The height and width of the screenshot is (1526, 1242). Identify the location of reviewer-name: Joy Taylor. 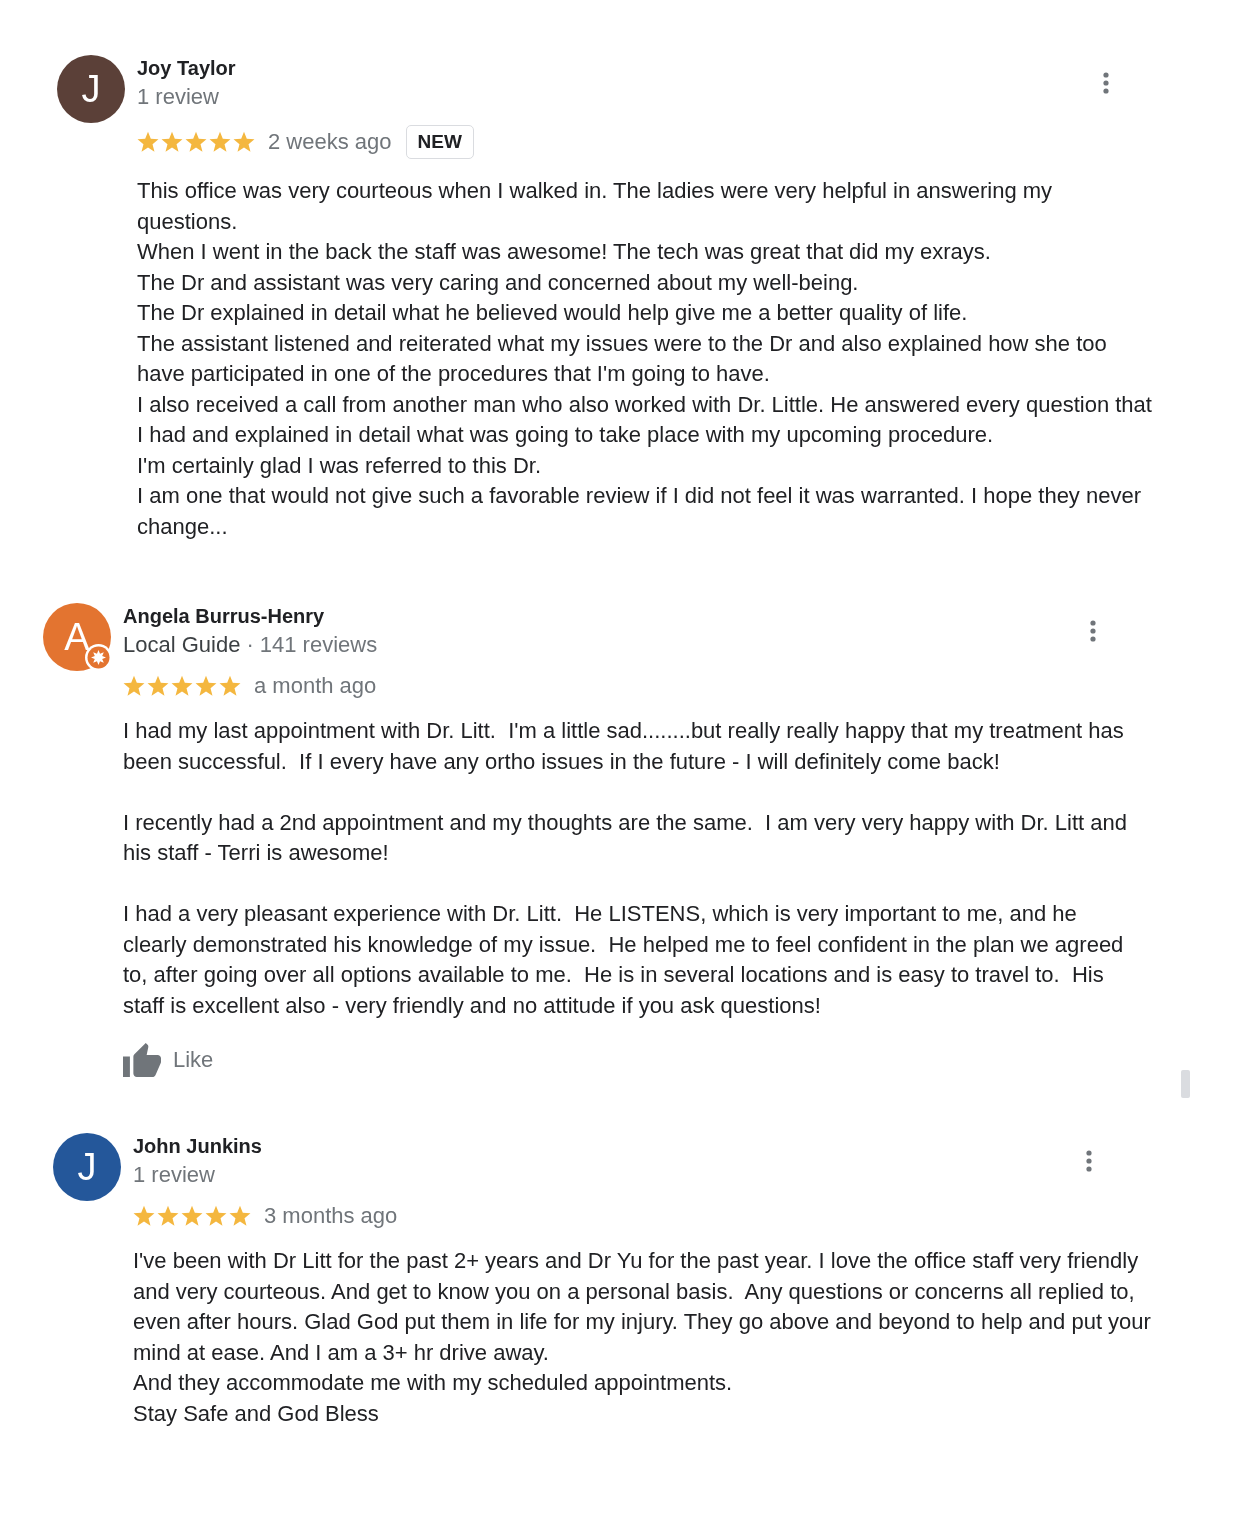
(186, 68).